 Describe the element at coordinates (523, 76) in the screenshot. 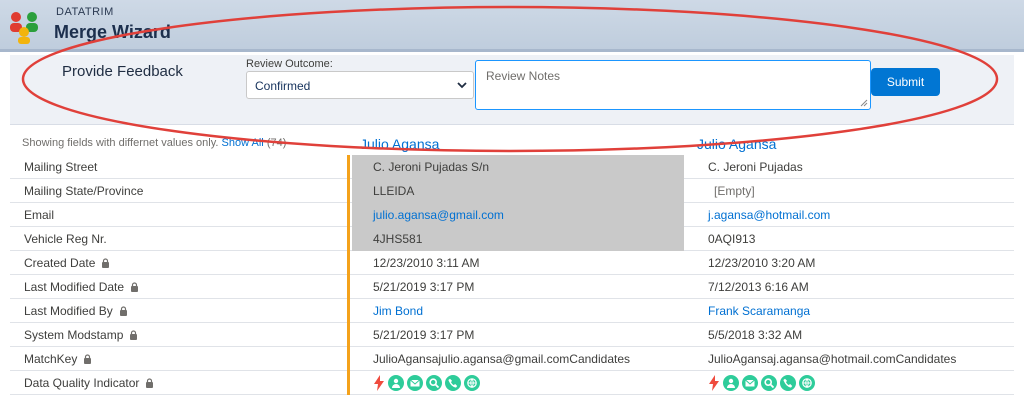

I see `review-notes-placeholder: Review Notes` at that location.